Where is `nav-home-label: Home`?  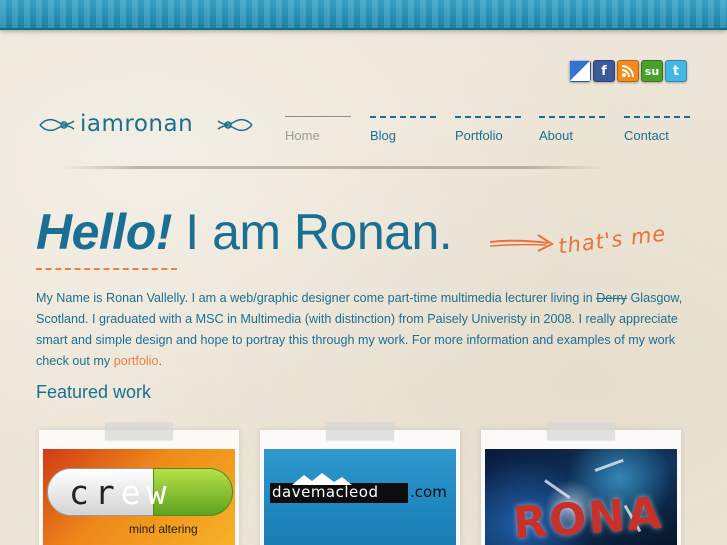
nav-home-label: Home is located at coordinates (302, 135).